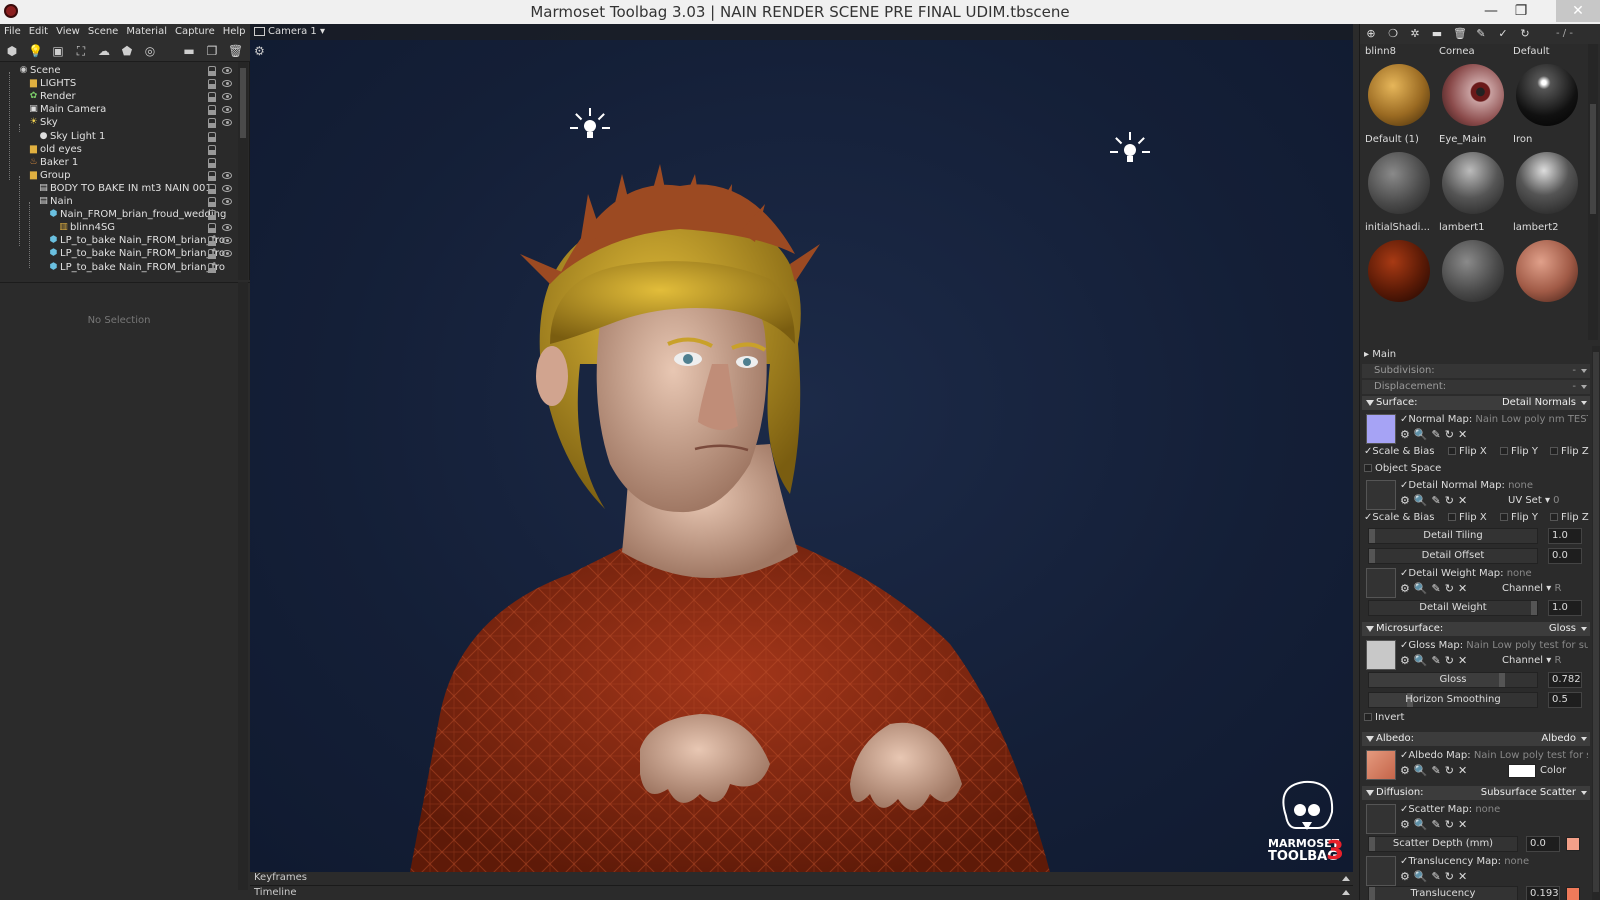 The width and height of the screenshot is (1600, 900). Describe the element at coordinates (58, 51) in the screenshot. I see `add-camera-icon: ▣` at that location.